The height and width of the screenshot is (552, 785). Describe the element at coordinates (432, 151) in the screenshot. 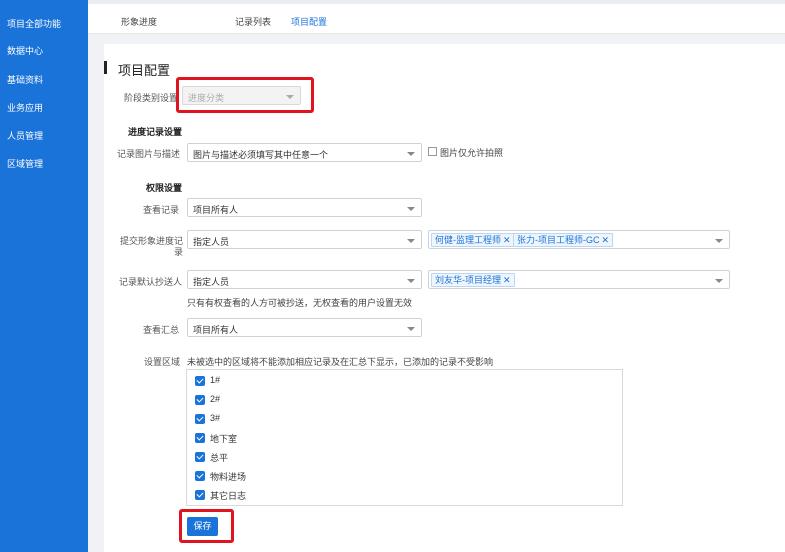

I see `photo-only-checkbox` at that location.